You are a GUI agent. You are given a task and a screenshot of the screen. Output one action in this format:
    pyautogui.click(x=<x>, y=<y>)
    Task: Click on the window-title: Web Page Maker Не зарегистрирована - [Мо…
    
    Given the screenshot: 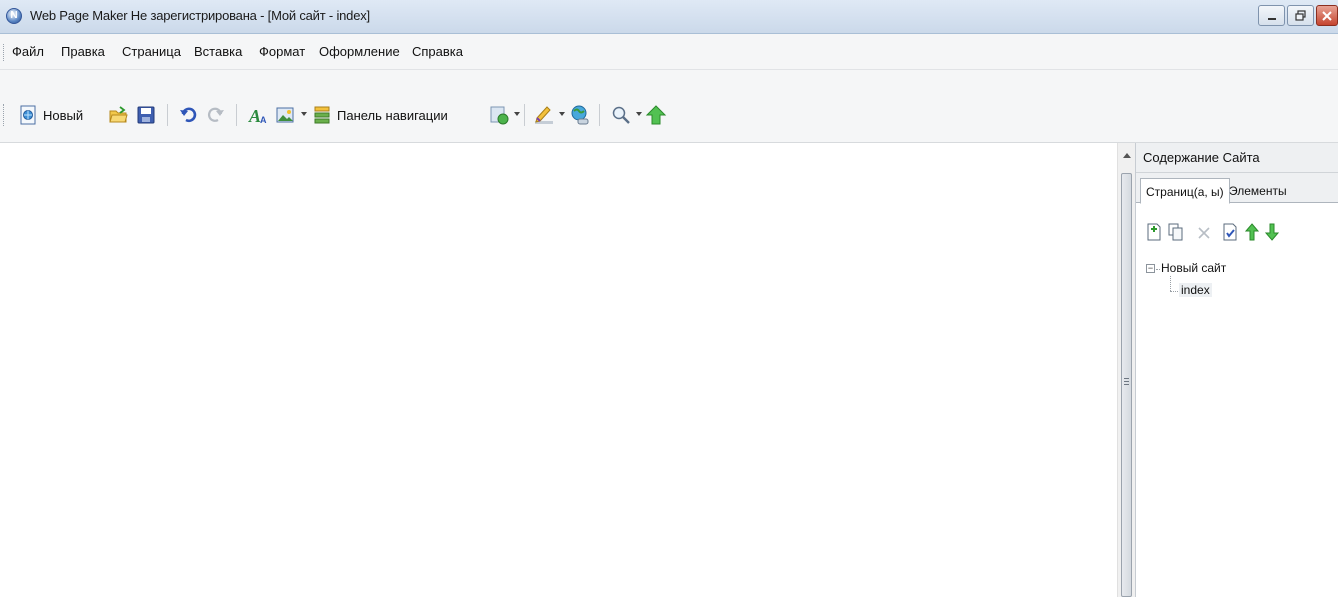 What is the action you would take?
    pyautogui.click(x=200, y=15)
    